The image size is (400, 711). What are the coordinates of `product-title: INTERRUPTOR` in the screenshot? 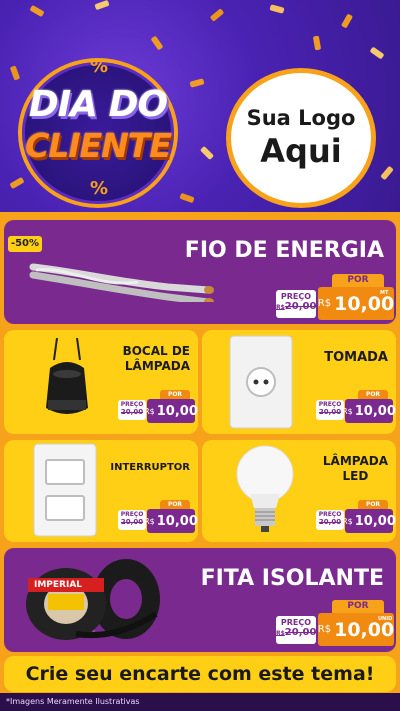 It's located at (150, 467).